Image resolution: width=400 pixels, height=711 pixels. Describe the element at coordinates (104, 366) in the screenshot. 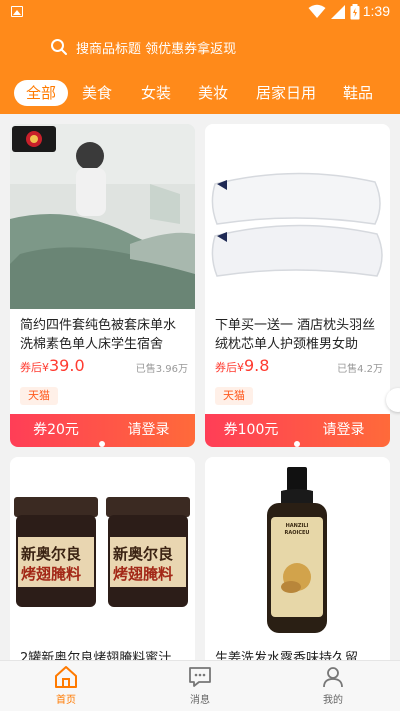

I see `price-row: 券后¥39.0 已售3.96万` at that location.